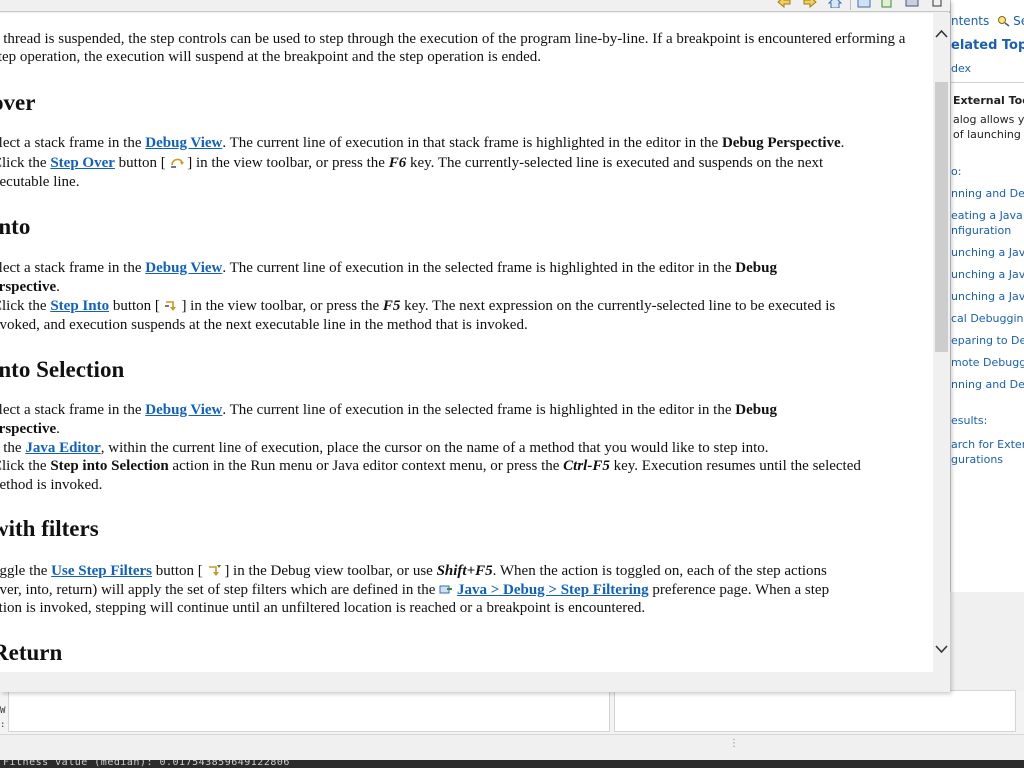 Image resolution: width=1024 pixels, height=768 pixels. Describe the element at coordinates (887, 4) in the screenshot. I see `bookmark-icon` at that location.